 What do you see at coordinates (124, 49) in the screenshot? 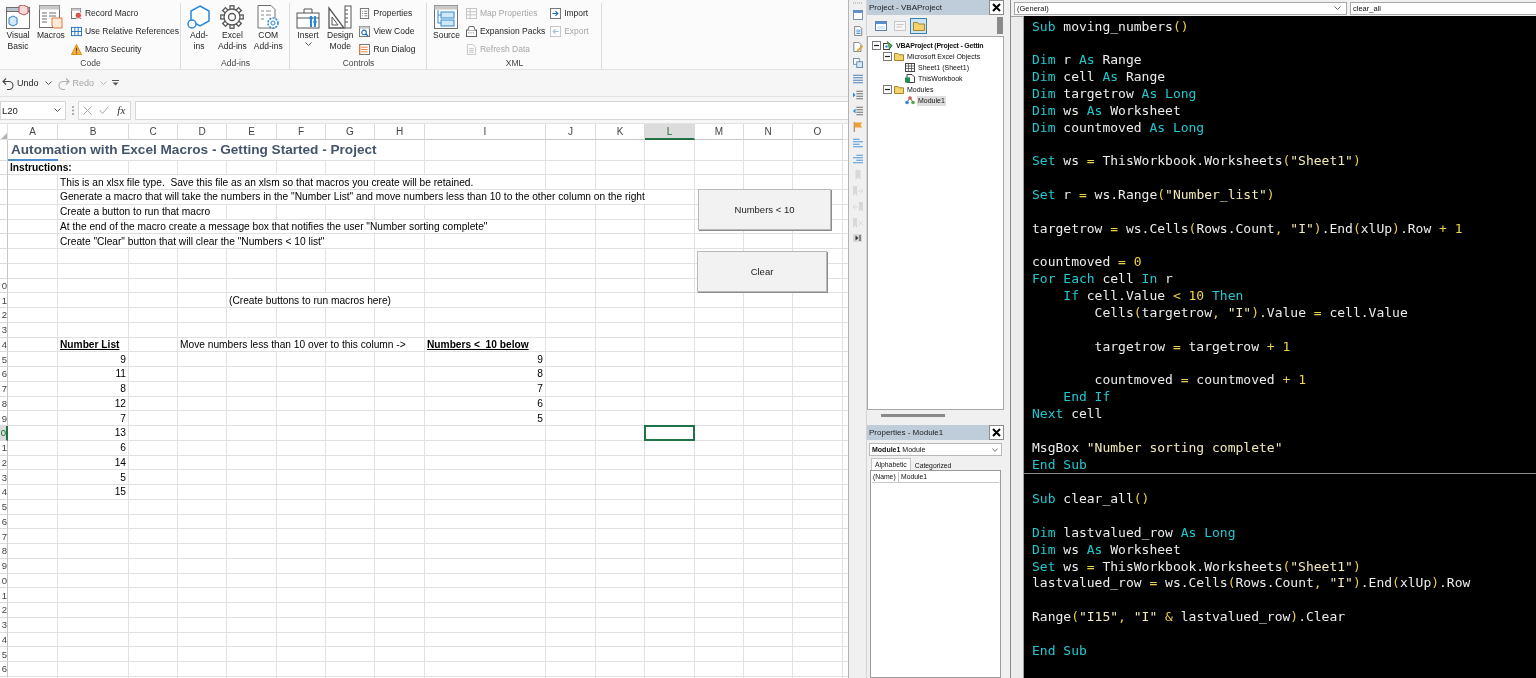
I see `ribbon-button: Macro Security` at bounding box center [124, 49].